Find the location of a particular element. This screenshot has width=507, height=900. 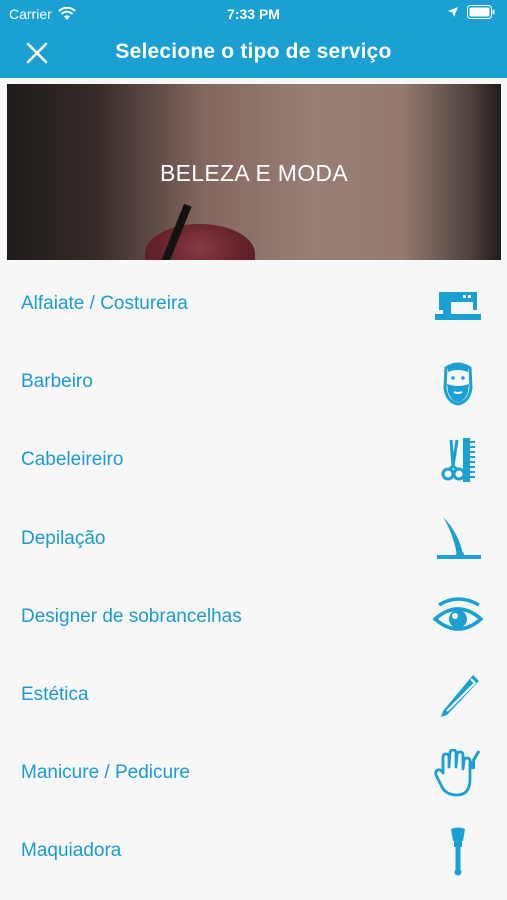

service-item-cabeleireiro: Cabeleireiro is located at coordinates (253, 461).